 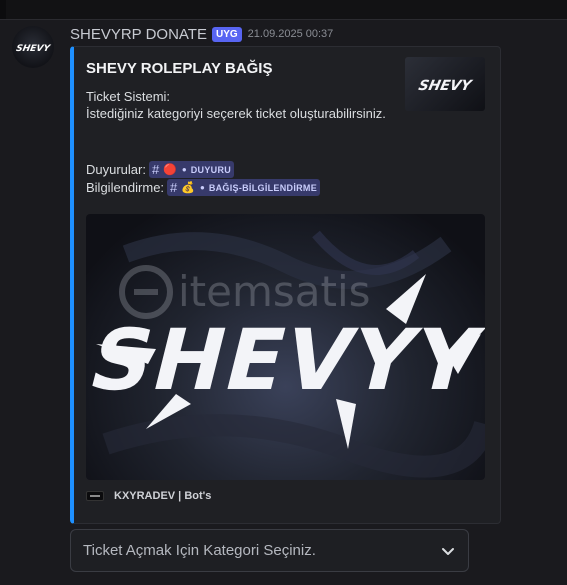 What do you see at coordinates (448, 551) in the screenshot?
I see `chevron-down-icon` at bounding box center [448, 551].